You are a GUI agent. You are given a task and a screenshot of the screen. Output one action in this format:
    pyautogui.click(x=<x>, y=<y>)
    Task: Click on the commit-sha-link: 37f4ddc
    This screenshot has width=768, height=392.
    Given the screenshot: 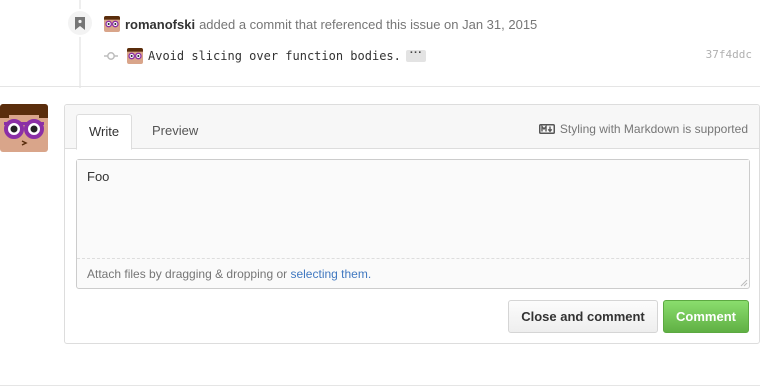 What is the action you would take?
    pyautogui.click(x=729, y=54)
    